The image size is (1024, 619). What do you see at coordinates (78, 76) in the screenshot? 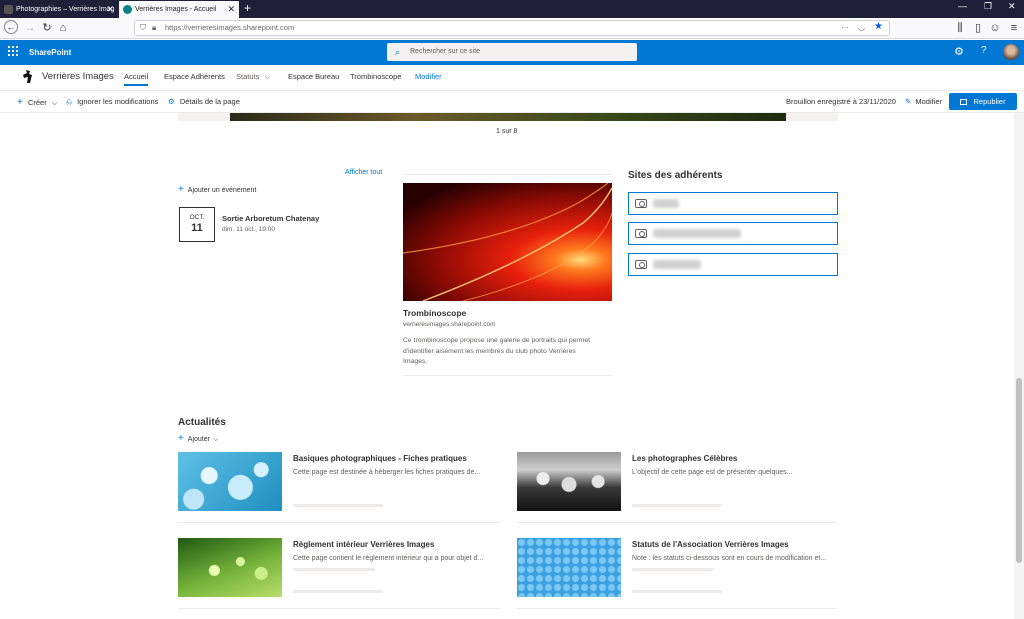
I see `site-name: Verrières Images` at bounding box center [78, 76].